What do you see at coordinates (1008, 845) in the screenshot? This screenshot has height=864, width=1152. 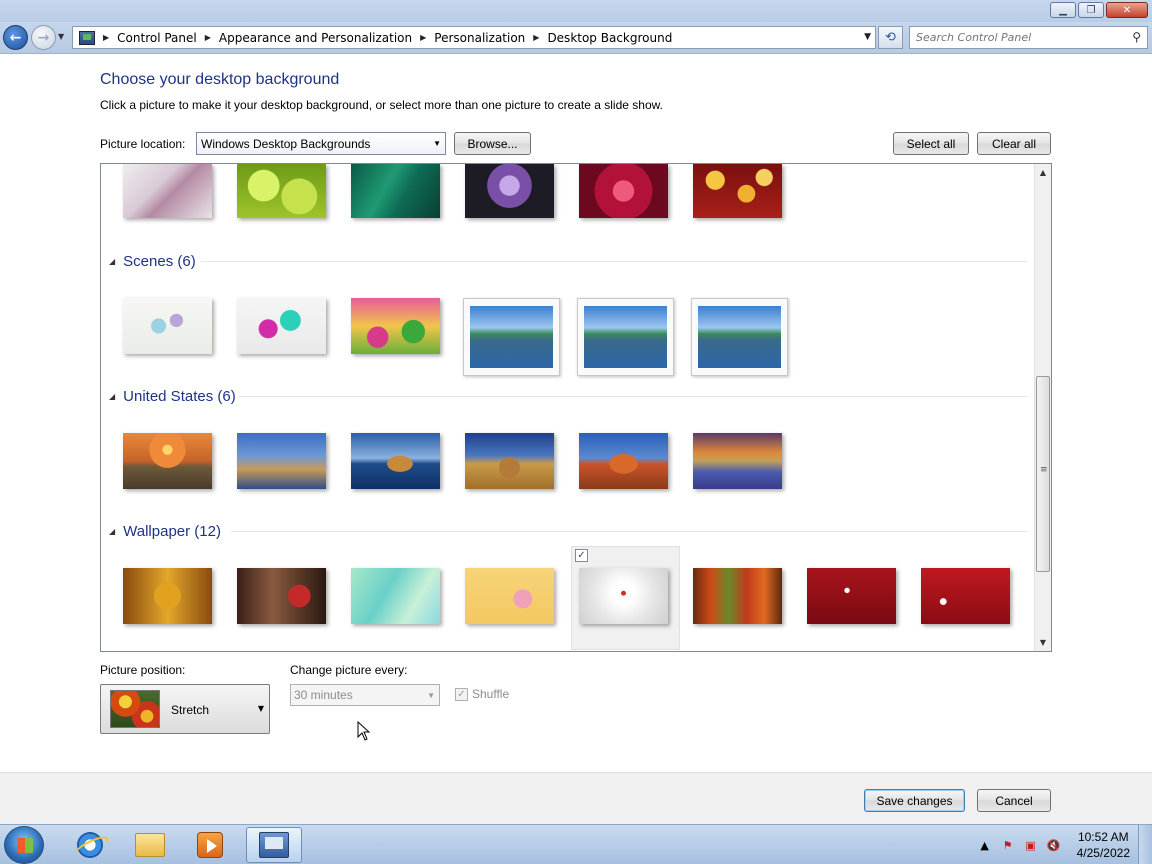 I see `action-center-flag-icon: ⚑` at bounding box center [1008, 845].